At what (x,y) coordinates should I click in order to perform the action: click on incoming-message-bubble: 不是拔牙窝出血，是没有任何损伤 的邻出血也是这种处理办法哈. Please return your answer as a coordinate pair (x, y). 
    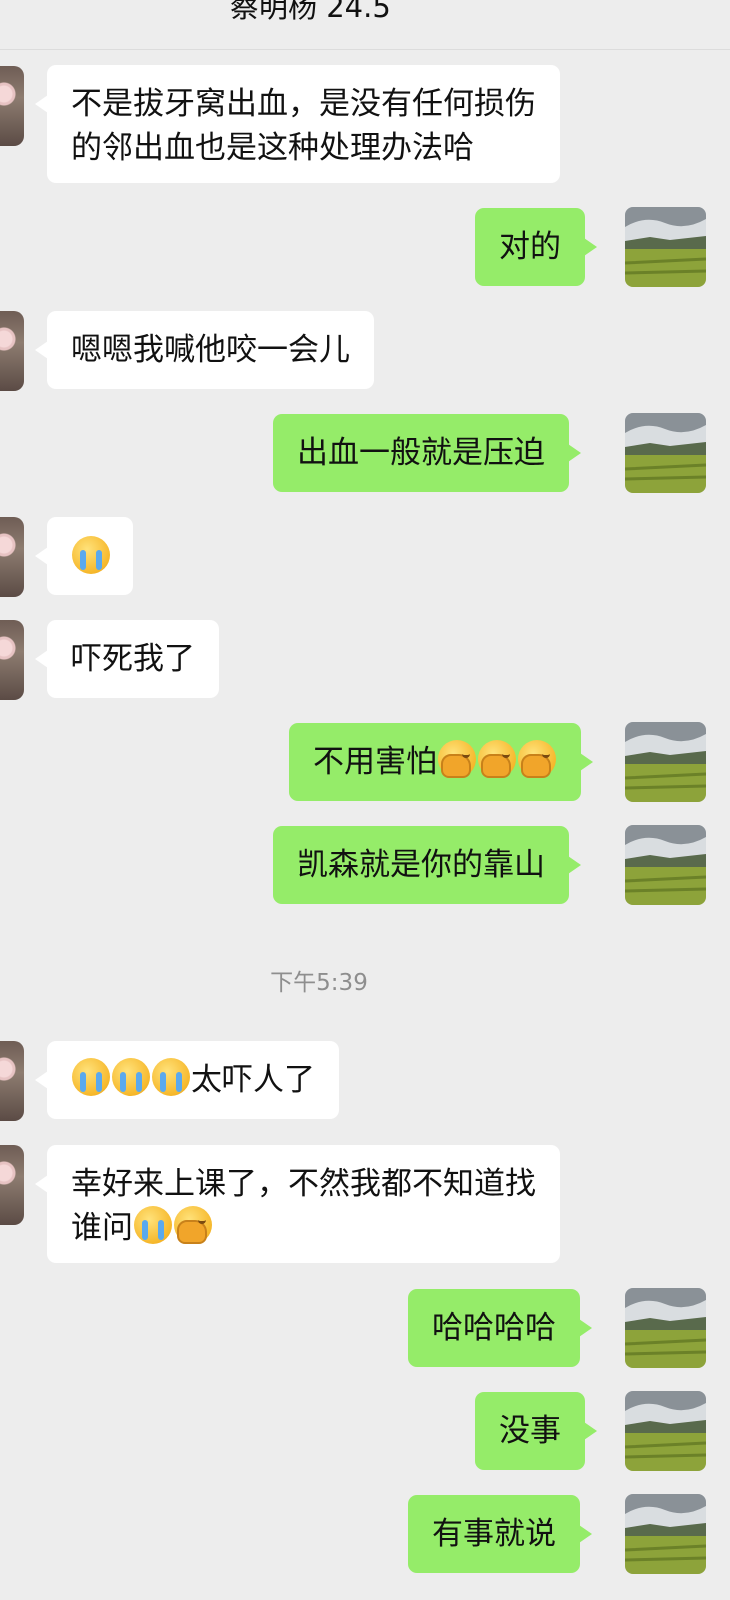
    Looking at the image, I should click on (297, 124).